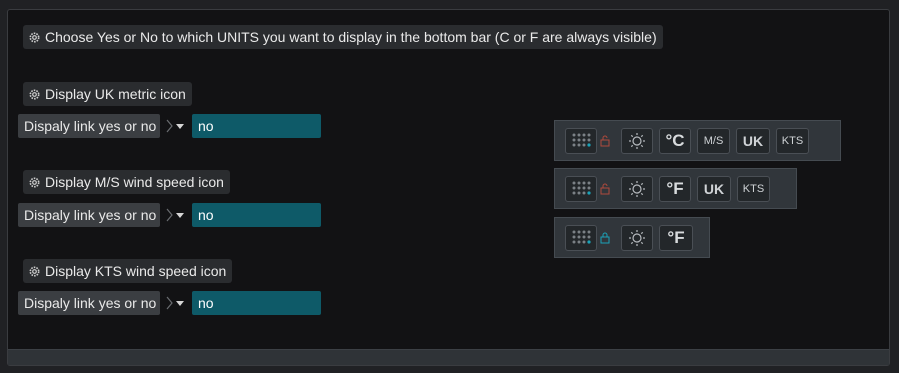  Describe the element at coordinates (89, 303) in the screenshot. I see `kts-display-label: Dispaly link yes or no` at that location.